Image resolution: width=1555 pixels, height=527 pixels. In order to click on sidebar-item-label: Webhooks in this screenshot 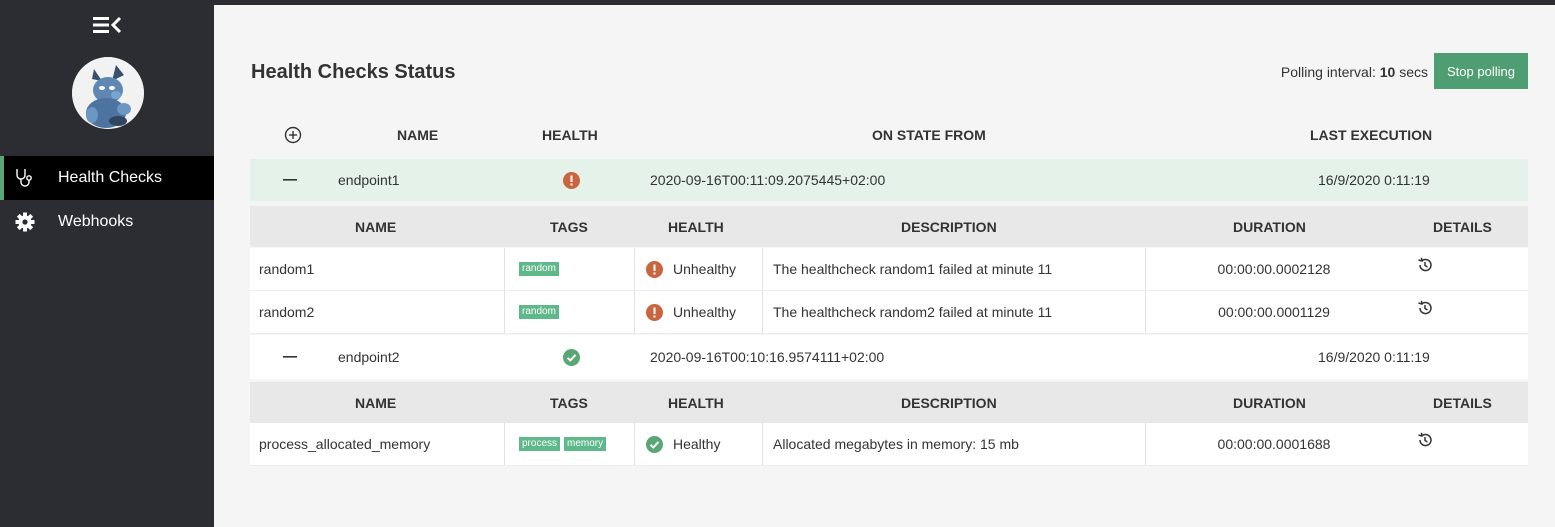, I will do `click(96, 221)`.